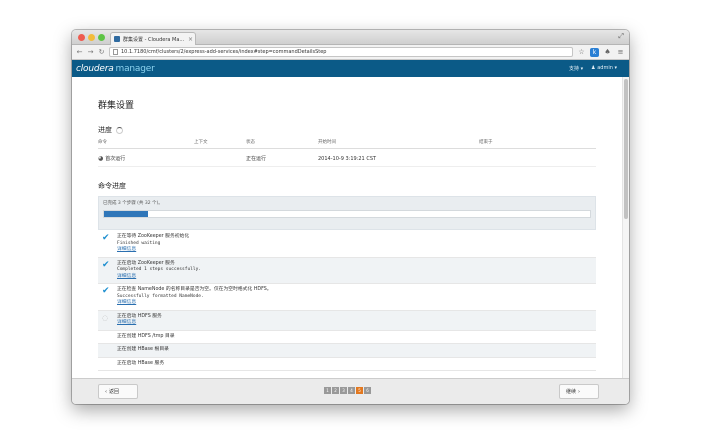 The image size is (705, 439). What do you see at coordinates (327, 390) in the screenshot?
I see `pager-step-1: 1` at bounding box center [327, 390].